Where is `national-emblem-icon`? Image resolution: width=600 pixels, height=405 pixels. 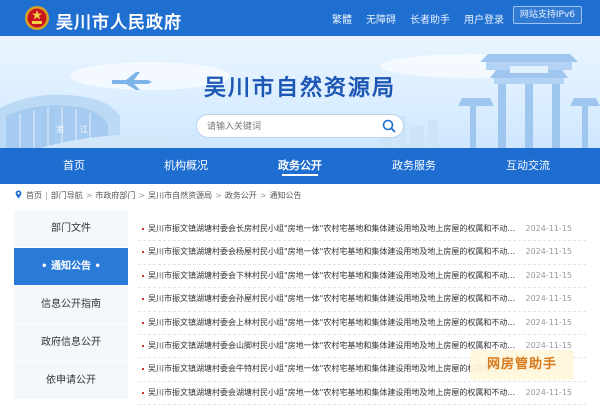
national-emblem-icon is located at coordinates (37, 18).